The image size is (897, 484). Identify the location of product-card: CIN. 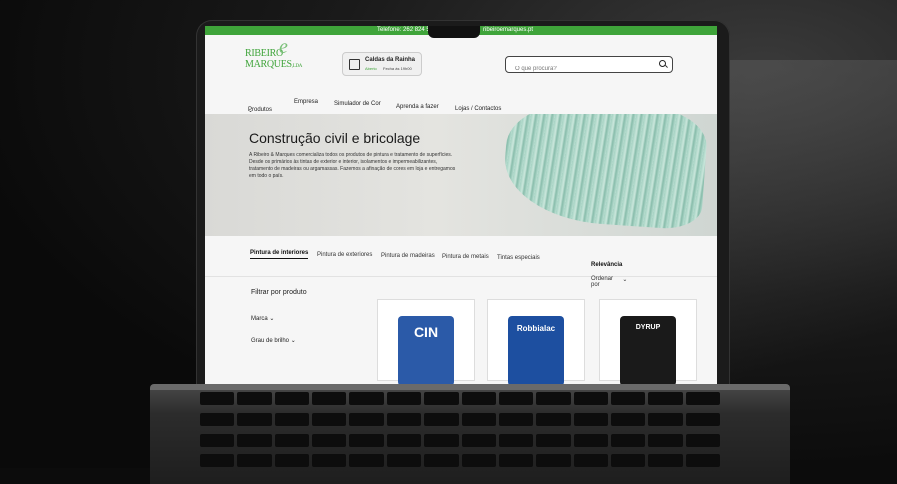
(426, 342).